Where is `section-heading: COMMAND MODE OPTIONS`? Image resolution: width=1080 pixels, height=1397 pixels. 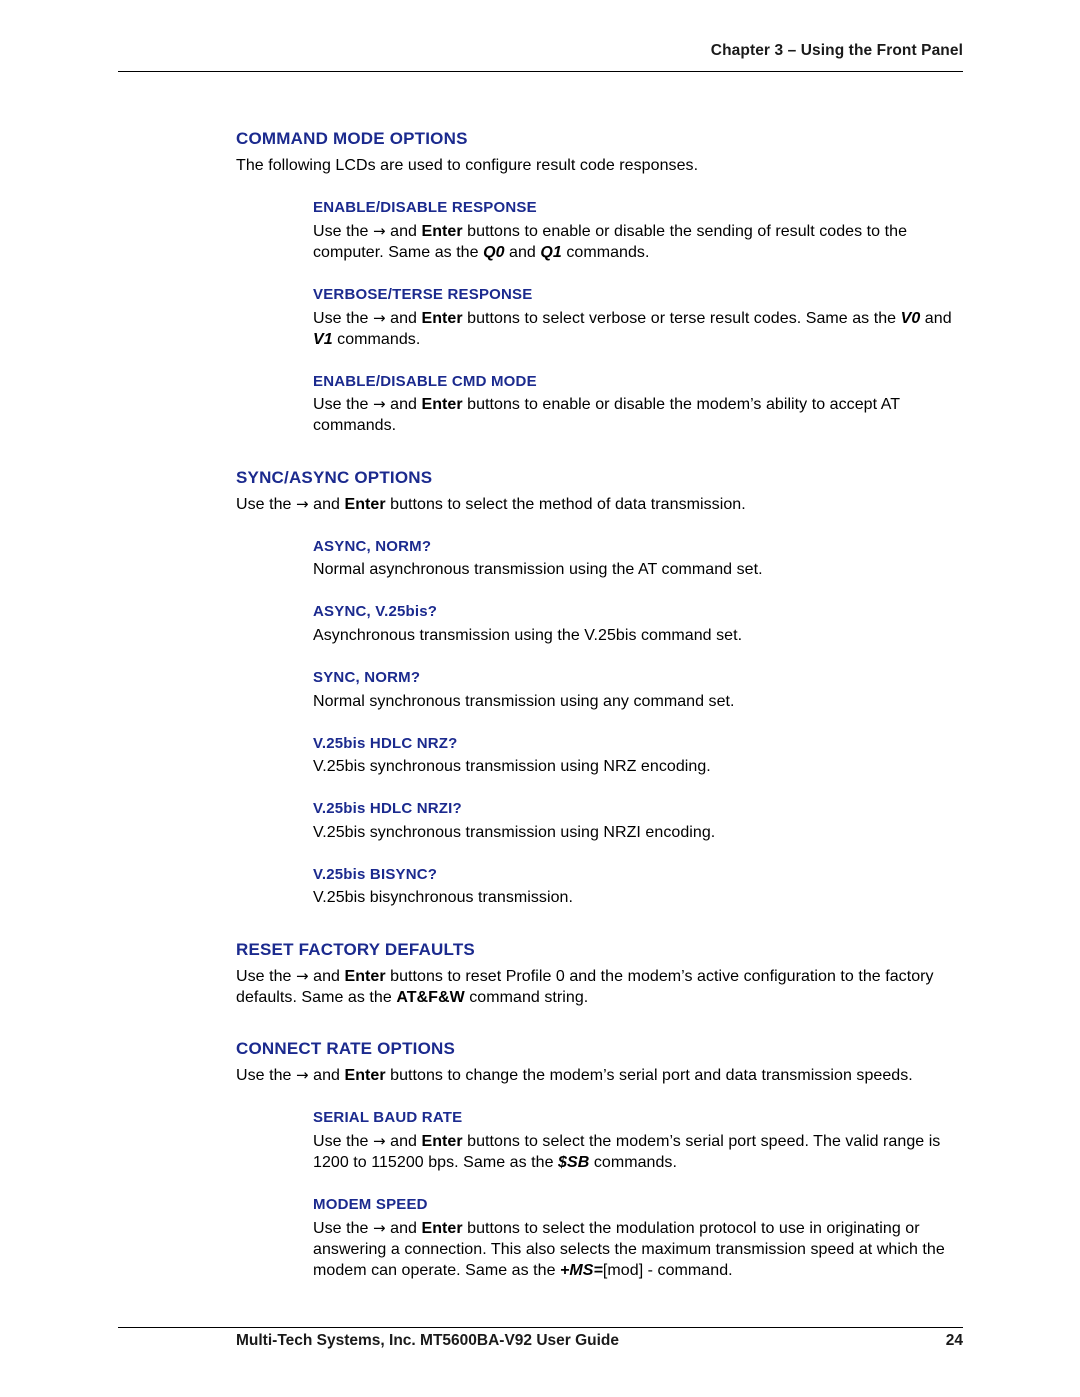 section-heading: COMMAND MODE OPTIONS is located at coordinates (352, 138).